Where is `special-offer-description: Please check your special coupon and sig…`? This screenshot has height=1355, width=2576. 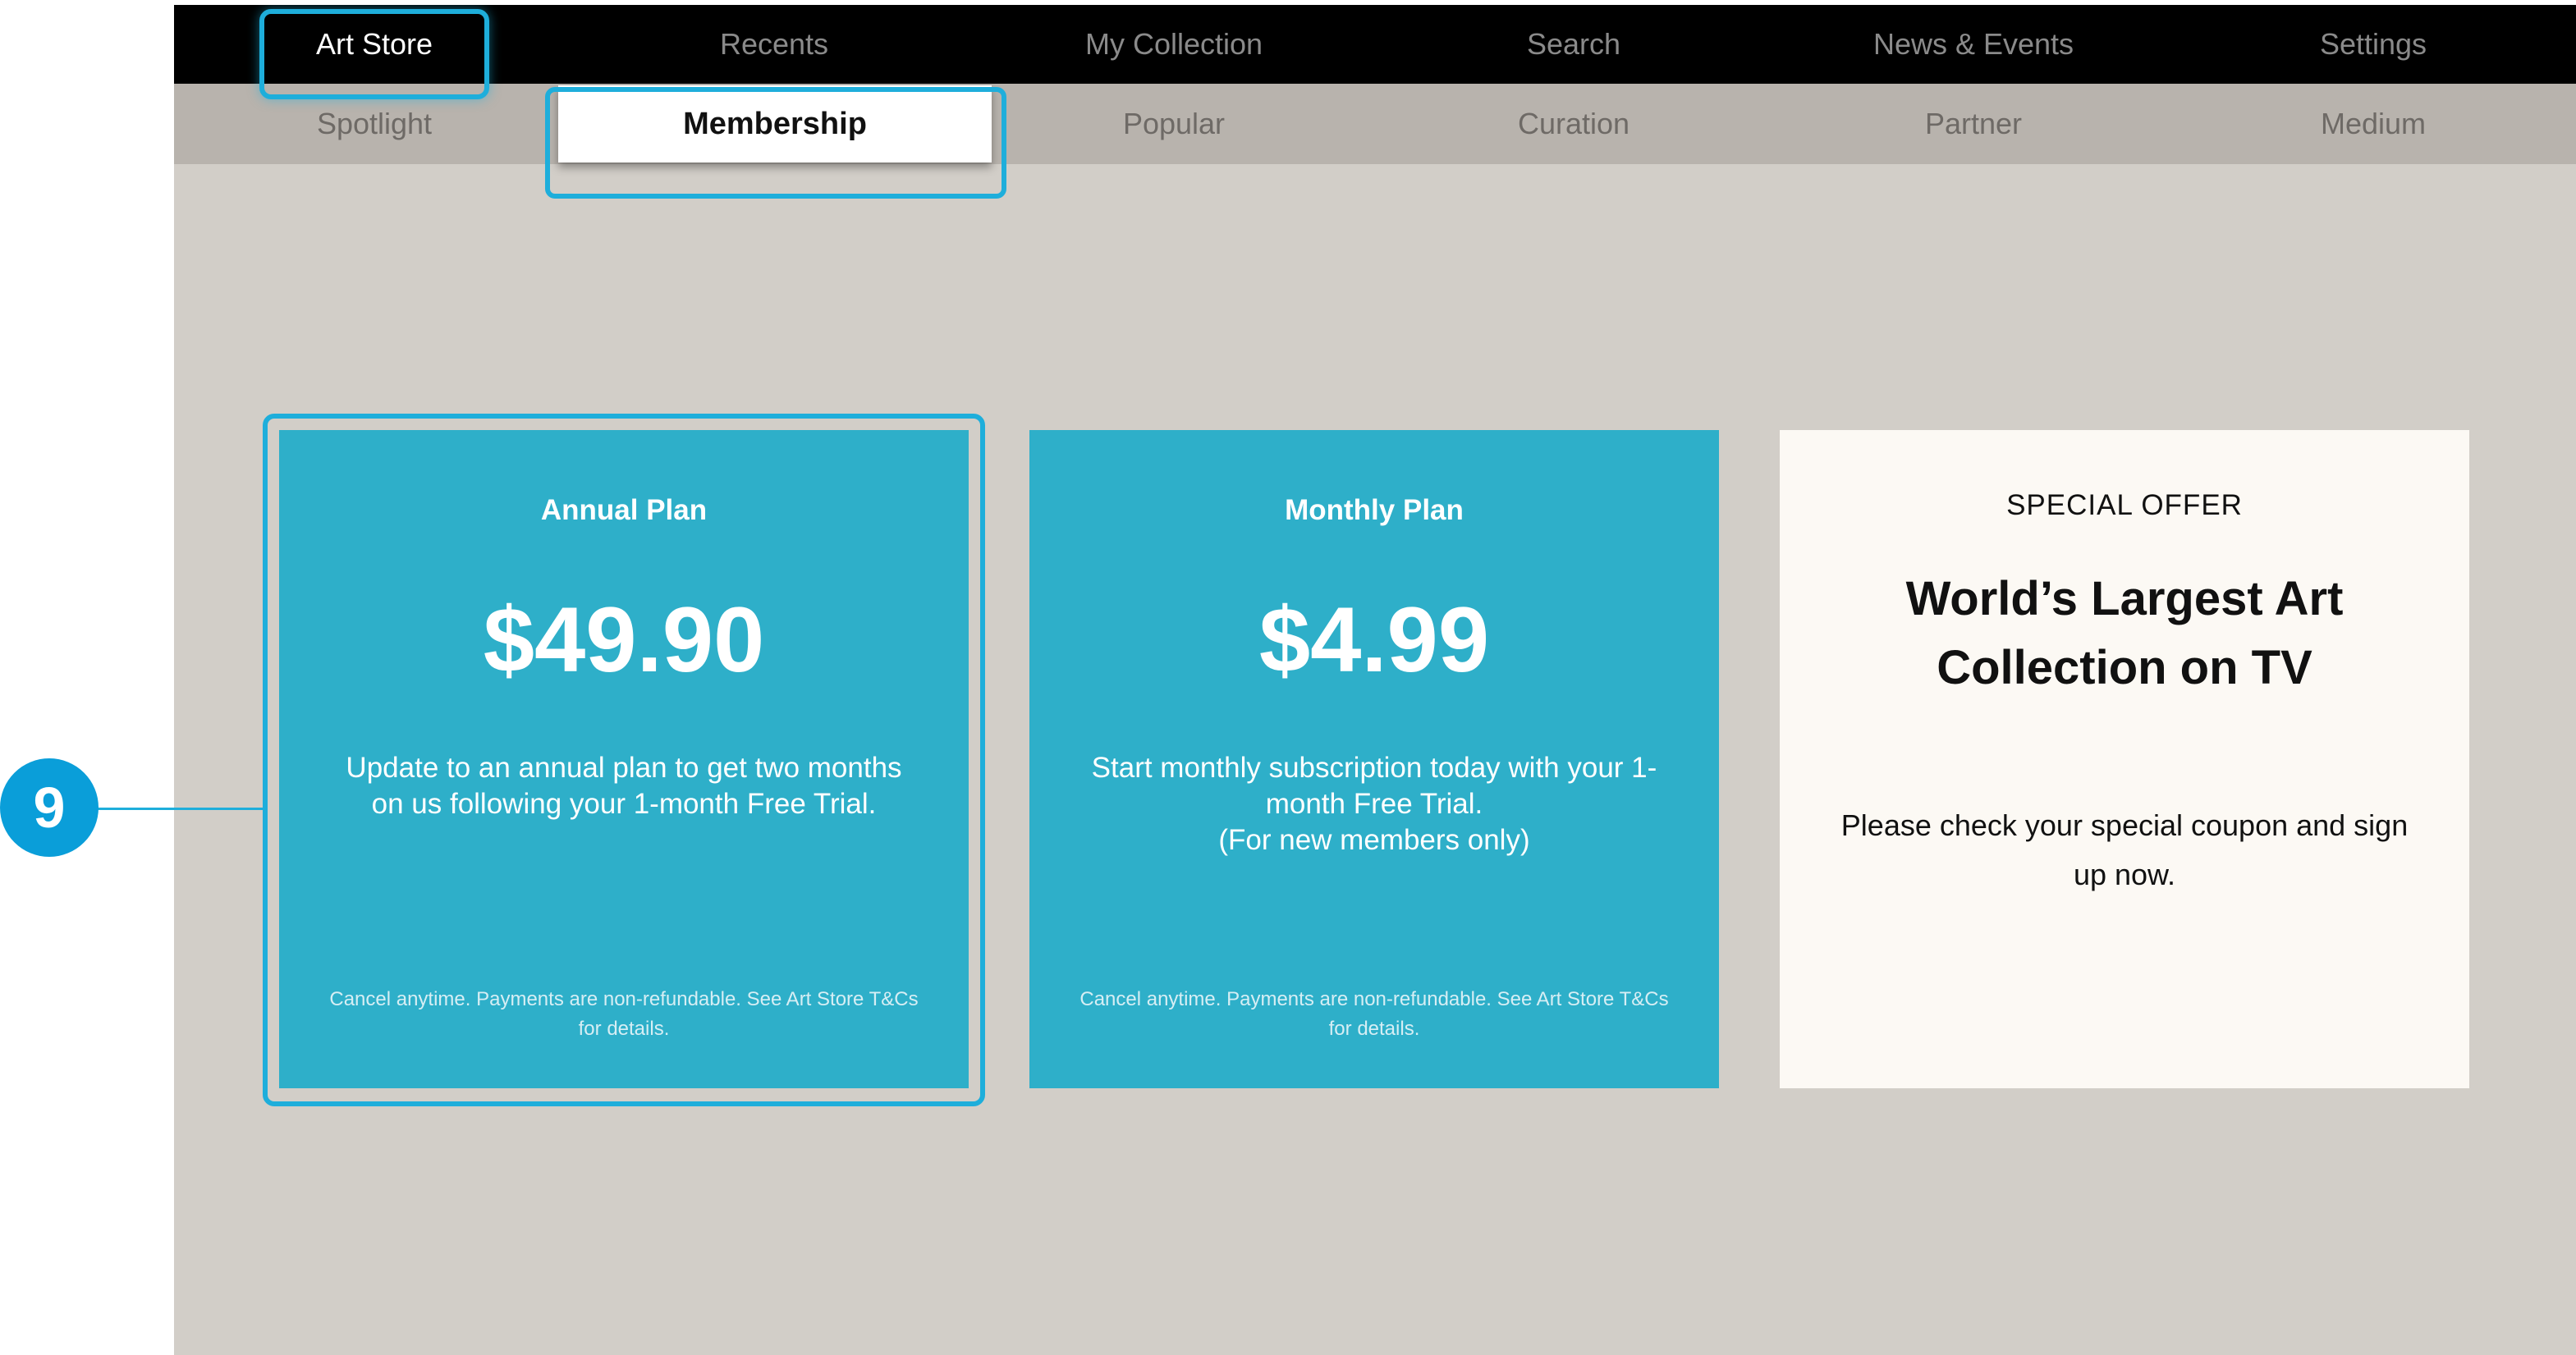
special-offer-description: Please check your special coupon and sig… is located at coordinates (2125, 849).